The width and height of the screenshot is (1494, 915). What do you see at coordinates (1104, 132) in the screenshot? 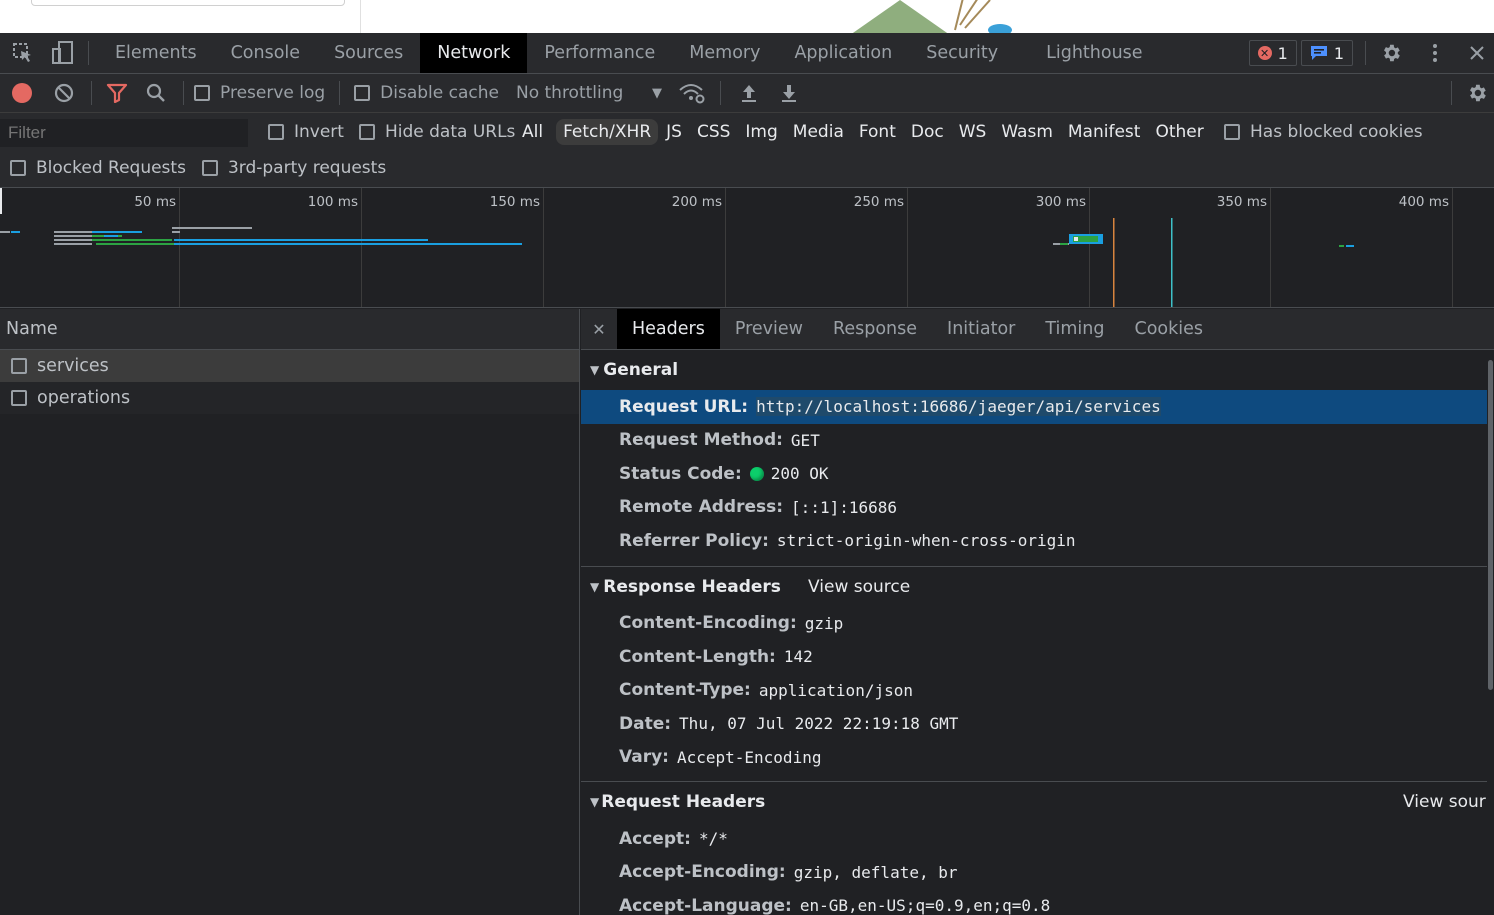
I see `type-filter-manifest: Manifest` at bounding box center [1104, 132].